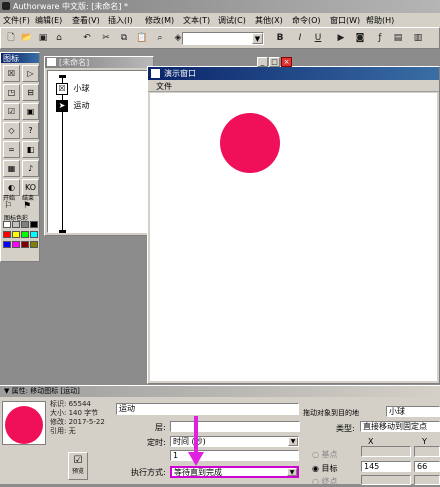 The width and height of the screenshot is (440, 487). Describe the element at coordinates (262, 62) in the screenshot. I see `minimize-icon: _` at that location.